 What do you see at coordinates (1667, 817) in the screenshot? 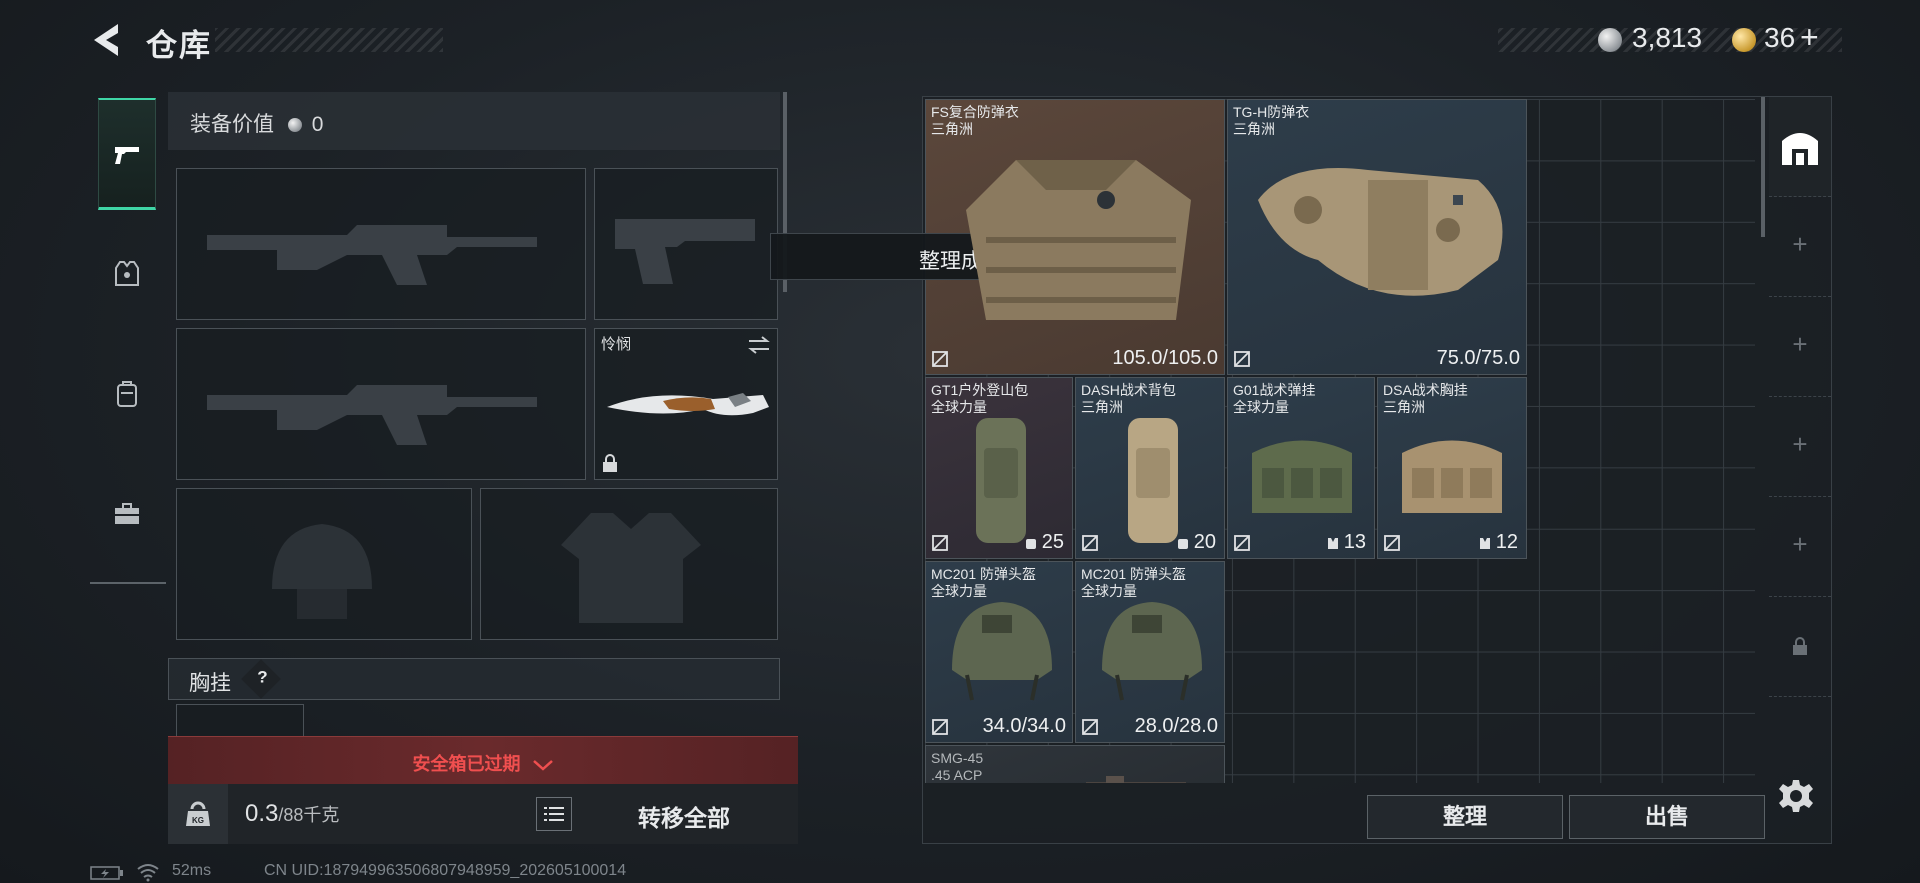
I see `sell-button: 出售` at bounding box center [1667, 817].